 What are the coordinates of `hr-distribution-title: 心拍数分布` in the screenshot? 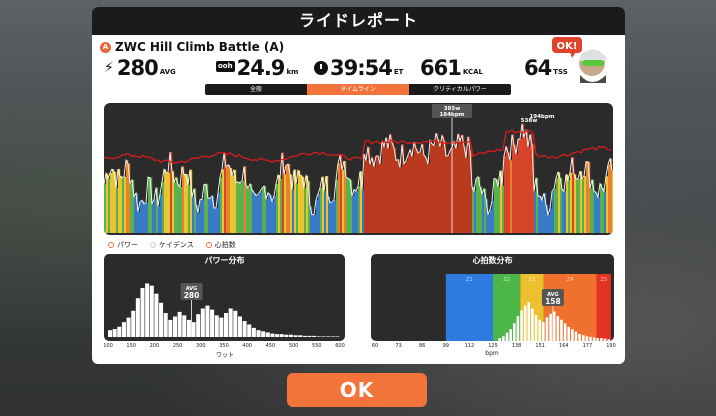 It's located at (492, 260).